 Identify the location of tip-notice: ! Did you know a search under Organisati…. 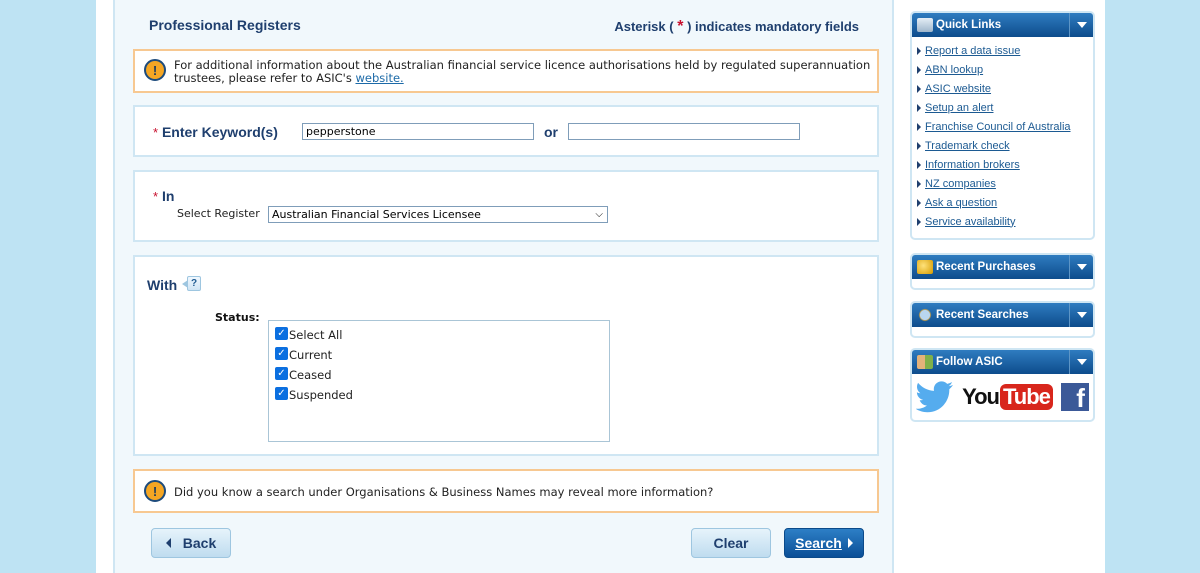
(506, 491).